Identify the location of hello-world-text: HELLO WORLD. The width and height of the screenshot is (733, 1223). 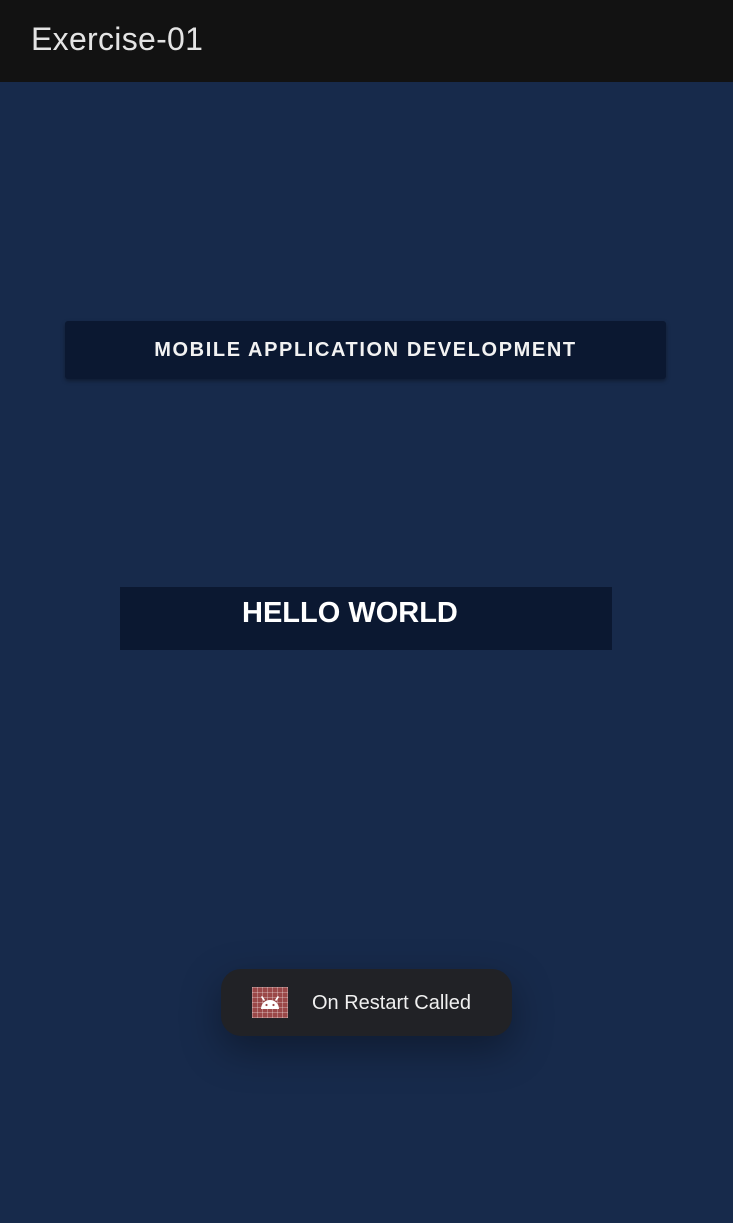
(366, 618).